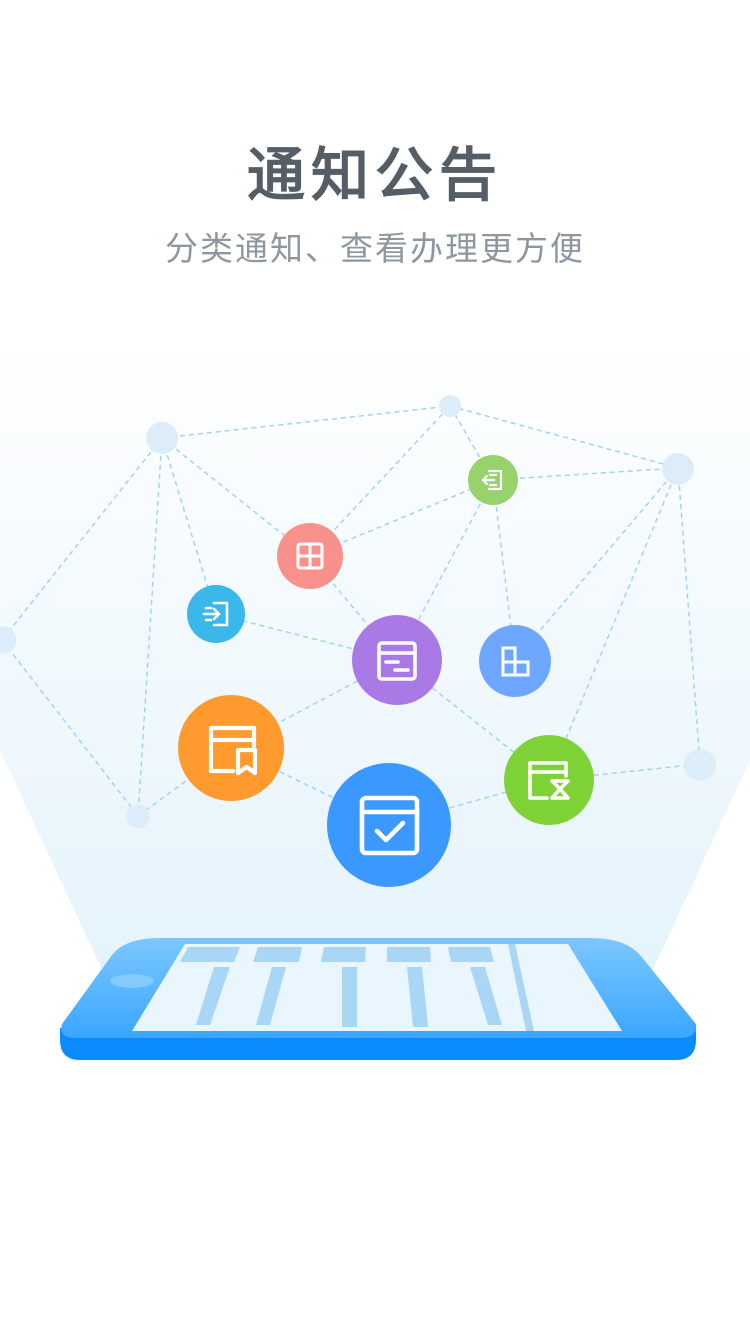  I want to click on grid-icon, so click(310, 556).